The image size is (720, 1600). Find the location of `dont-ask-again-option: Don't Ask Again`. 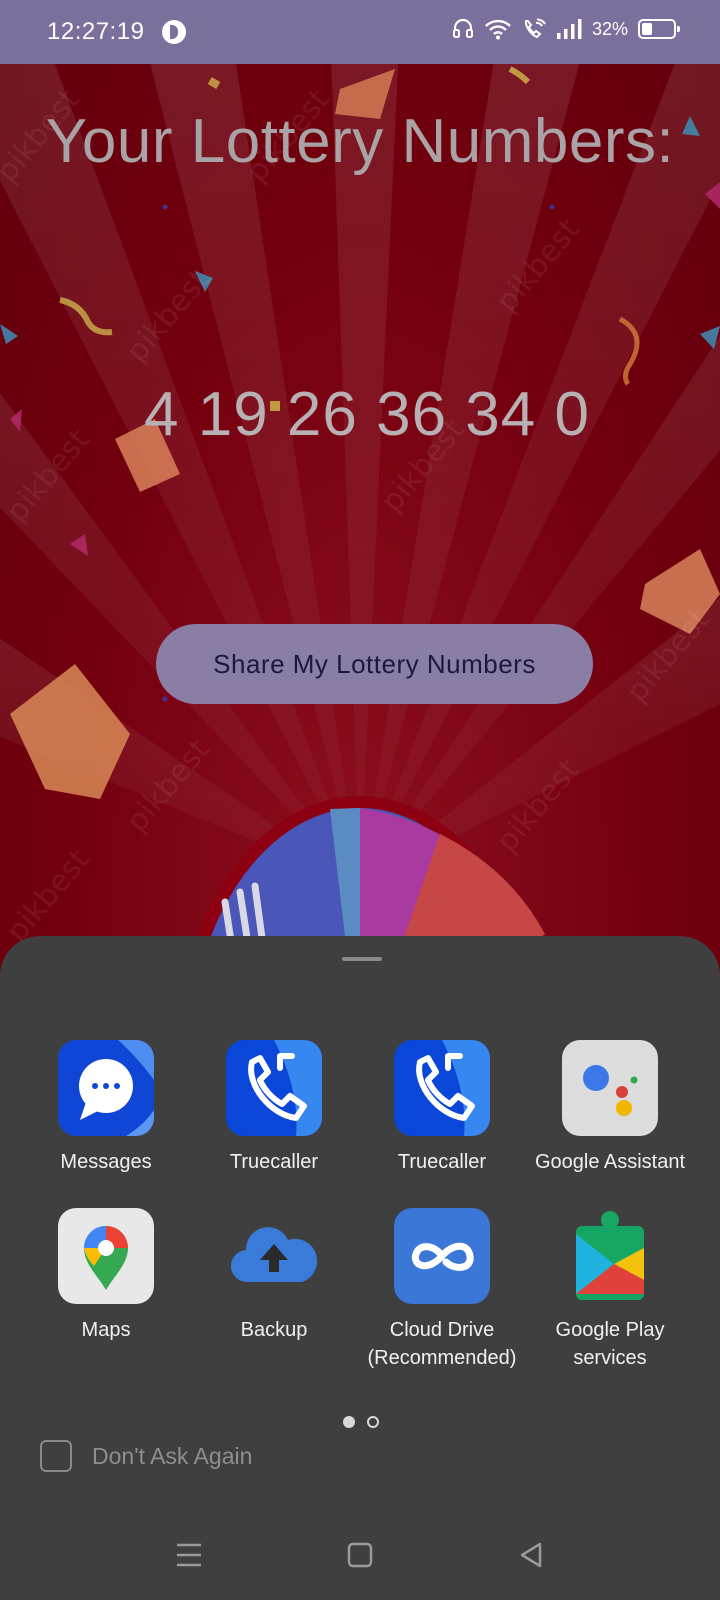

dont-ask-again-option: Don't Ask Again is located at coordinates (146, 1456).